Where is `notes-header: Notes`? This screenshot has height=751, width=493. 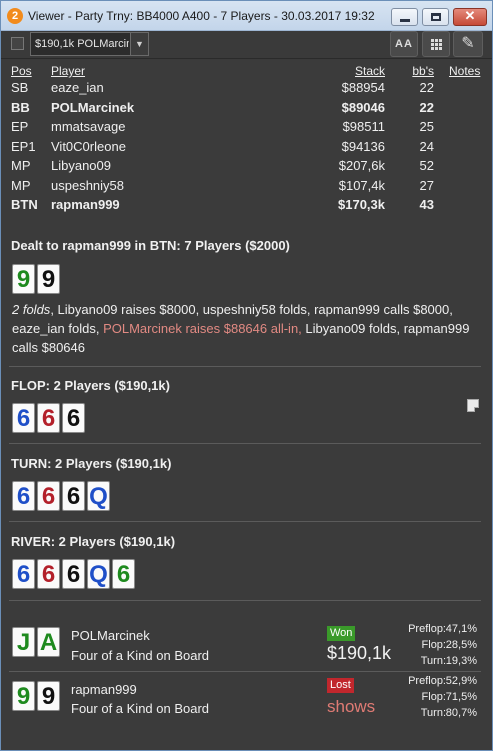 notes-header: Notes is located at coordinates (464, 71).